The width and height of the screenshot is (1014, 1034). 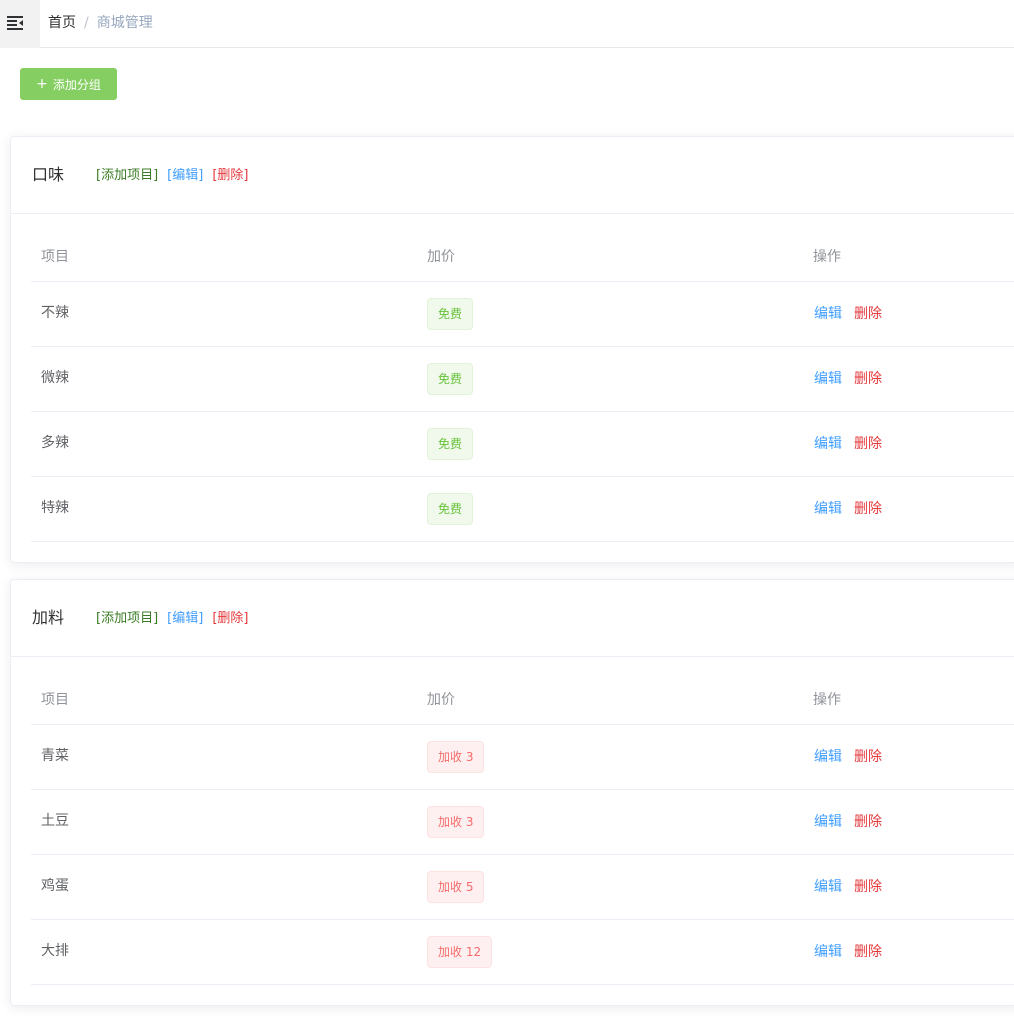 I want to click on breadcrumb-current: 商城管理, so click(x=124, y=23).